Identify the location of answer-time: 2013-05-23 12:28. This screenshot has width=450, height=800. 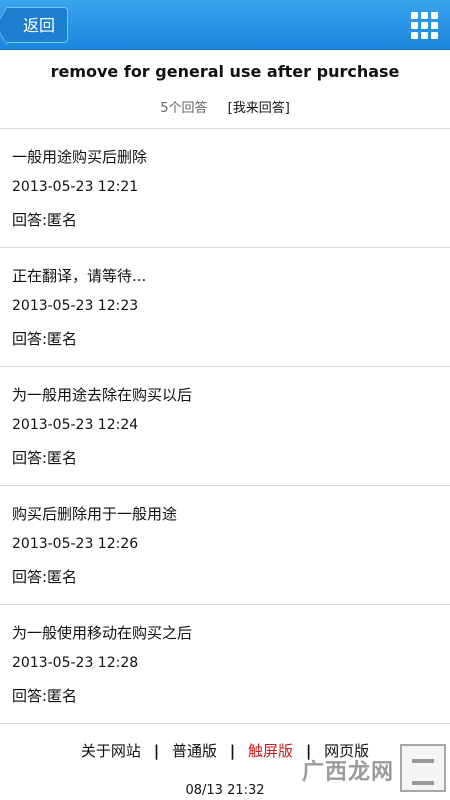
(75, 663).